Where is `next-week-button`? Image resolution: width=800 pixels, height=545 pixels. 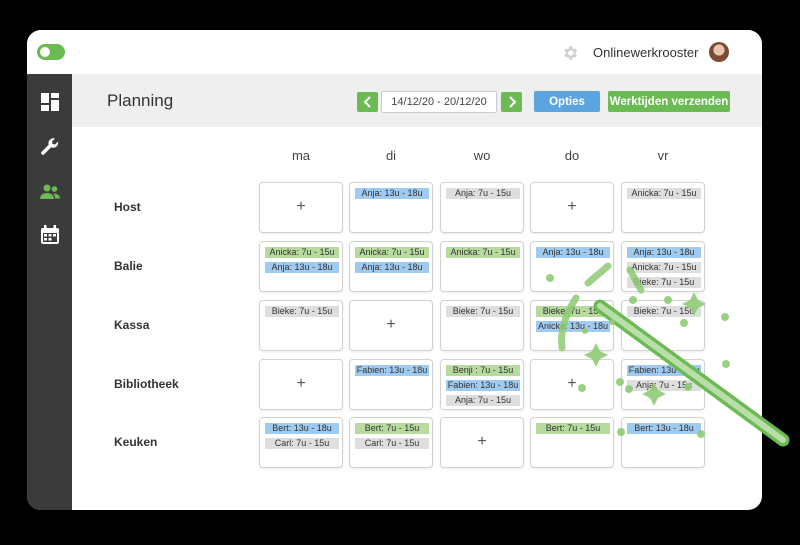
next-week-button is located at coordinates (511, 102).